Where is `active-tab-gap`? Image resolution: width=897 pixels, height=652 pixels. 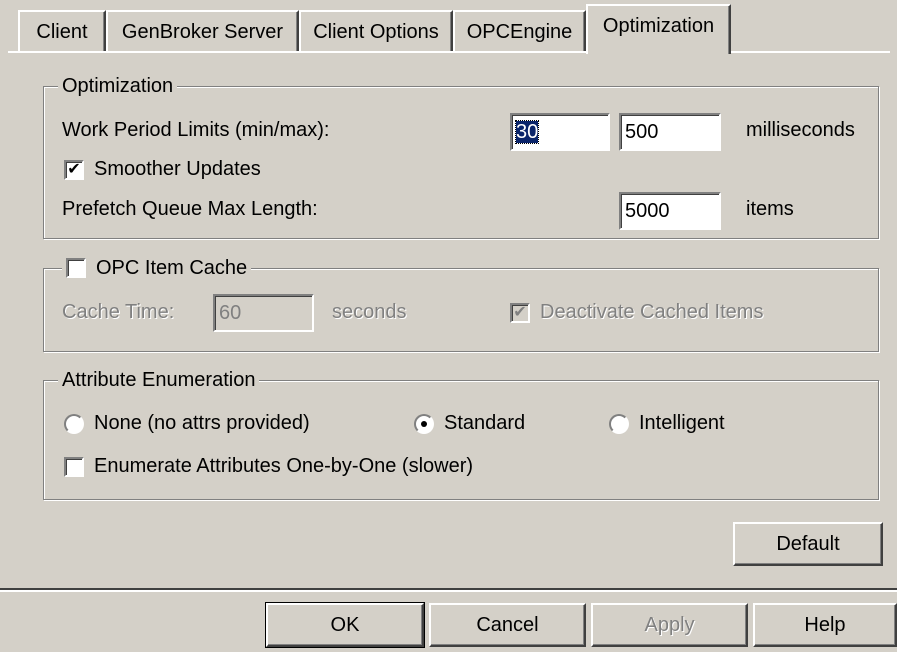 active-tab-gap is located at coordinates (657, 52).